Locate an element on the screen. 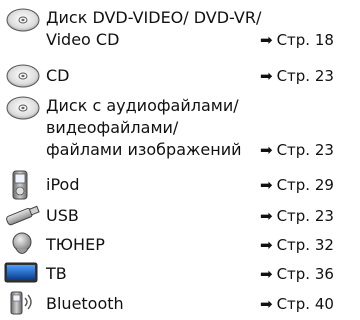 The image size is (360, 320). page-reference-text: Стр. 29 is located at coordinates (305, 185).